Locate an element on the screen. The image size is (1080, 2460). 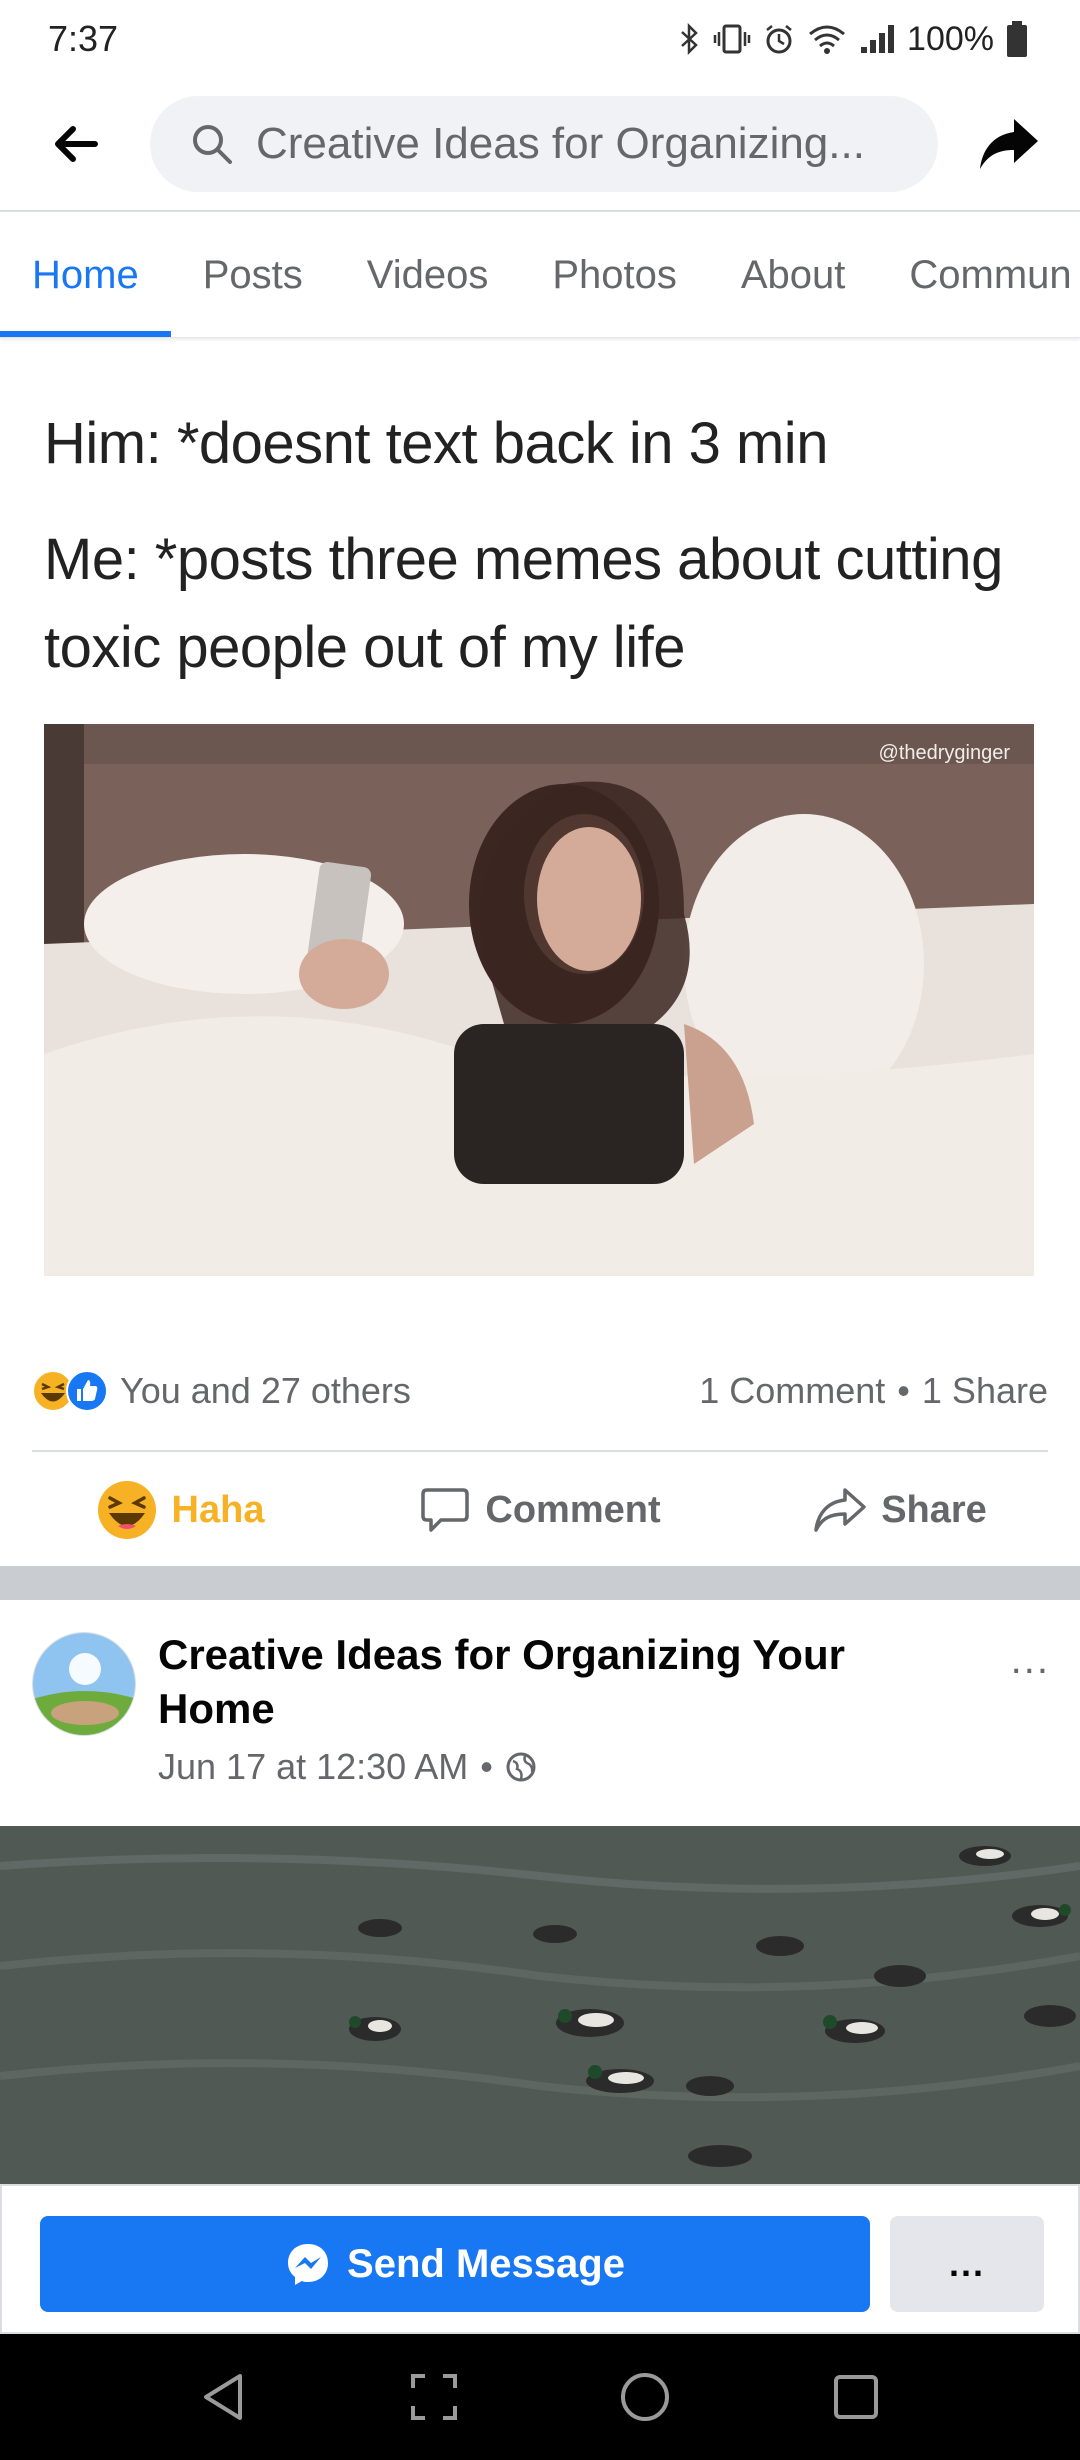
post-actions: Haha Comment Share is located at coordinates (540, 1510).